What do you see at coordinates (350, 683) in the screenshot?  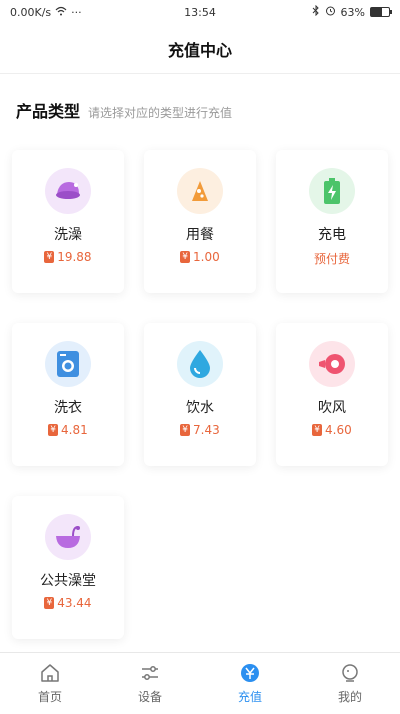 I see `tab-profile: 我的` at bounding box center [350, 683].